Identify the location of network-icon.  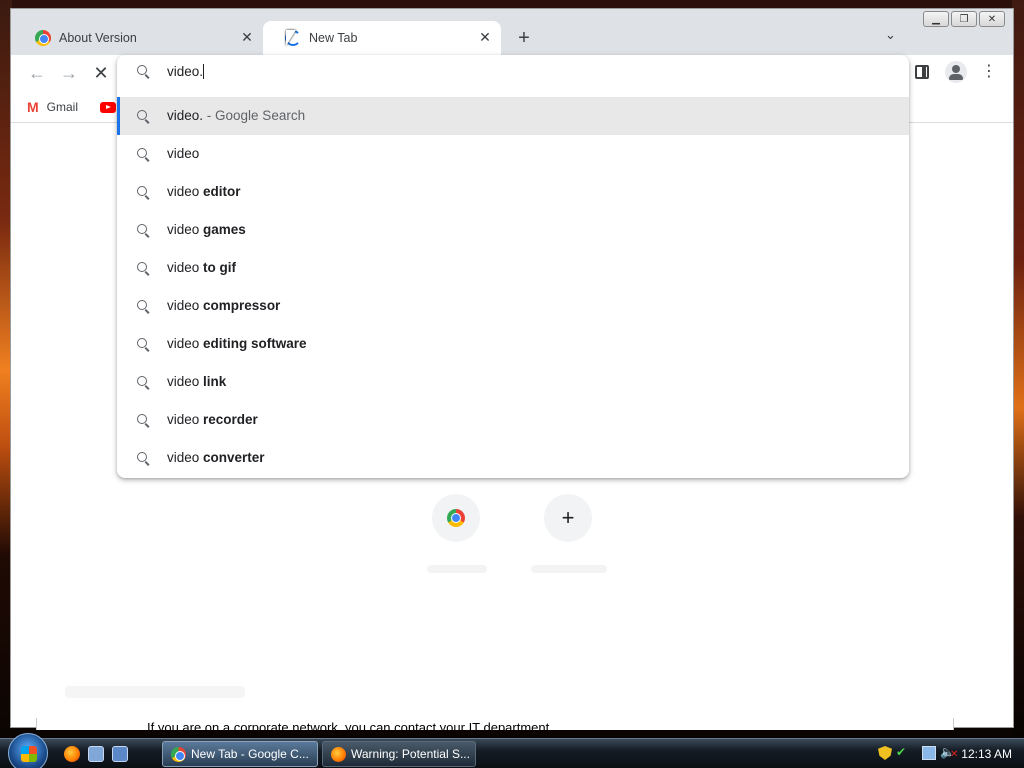
(929, 753).